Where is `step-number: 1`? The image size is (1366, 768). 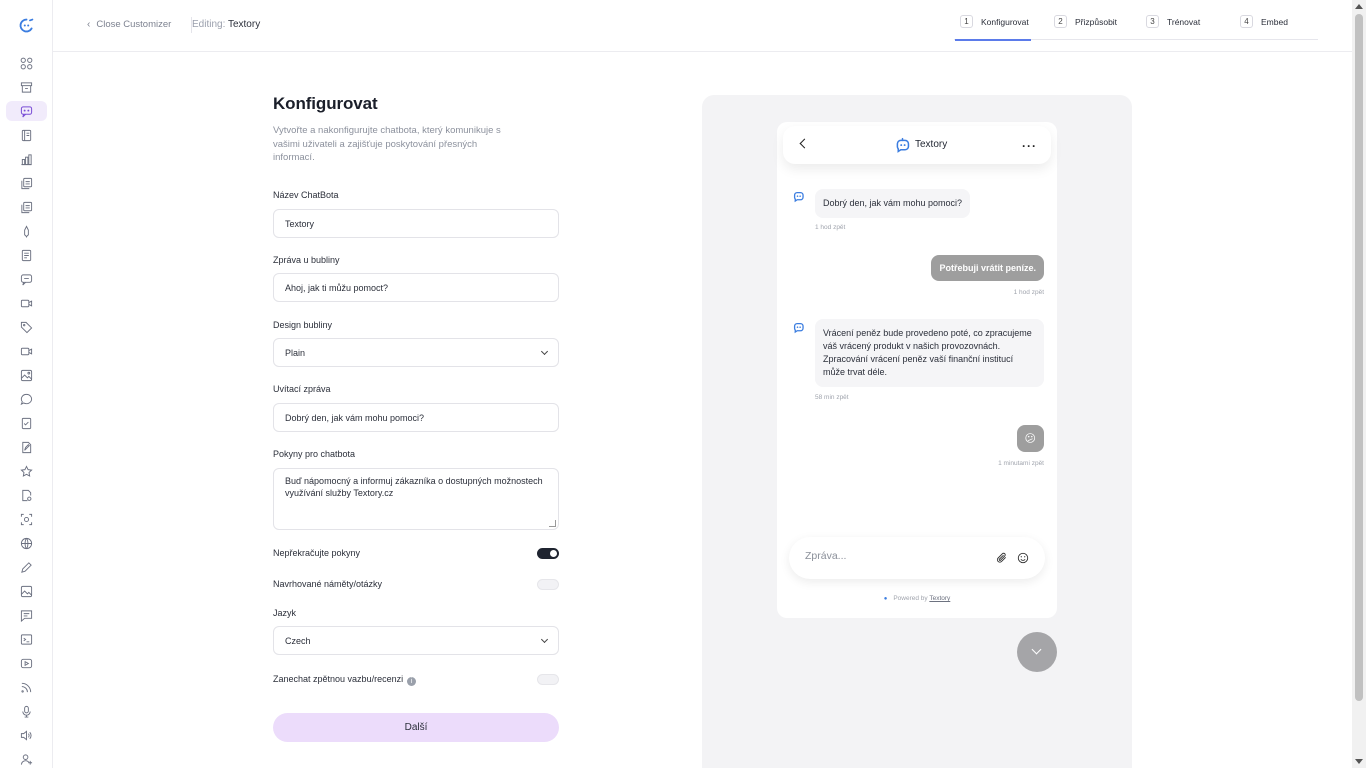 step-number: 1 is located at coordinates (966, 21).